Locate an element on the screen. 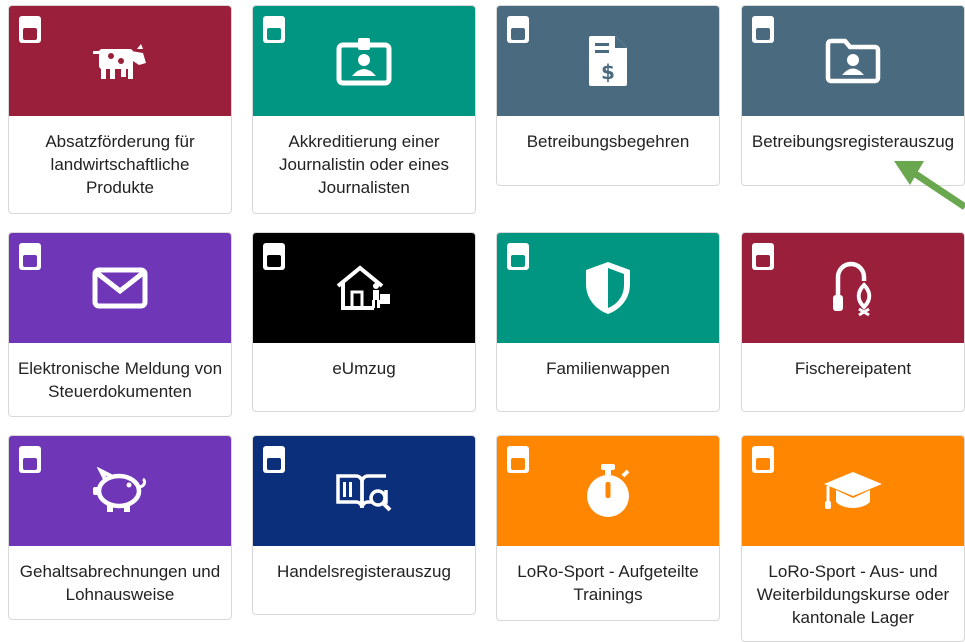  shield-icon is located at coordinates (608, 288).